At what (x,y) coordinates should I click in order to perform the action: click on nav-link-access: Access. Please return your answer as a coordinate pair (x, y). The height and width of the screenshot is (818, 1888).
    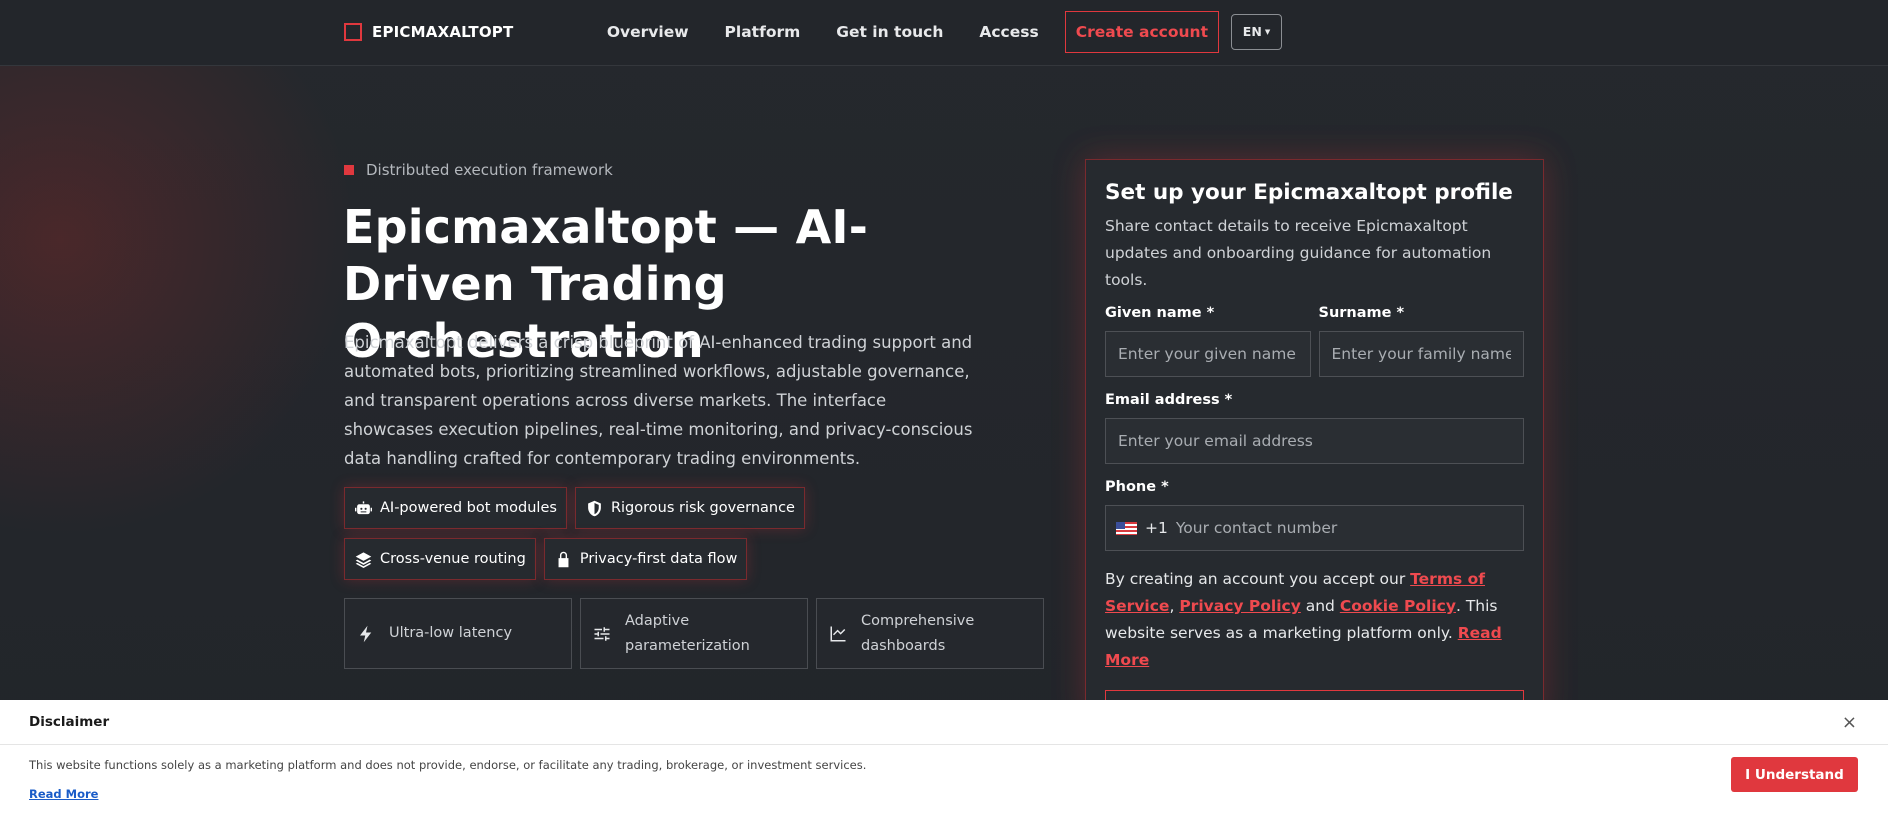
    Looking at the image, I should click on (1008, 32).